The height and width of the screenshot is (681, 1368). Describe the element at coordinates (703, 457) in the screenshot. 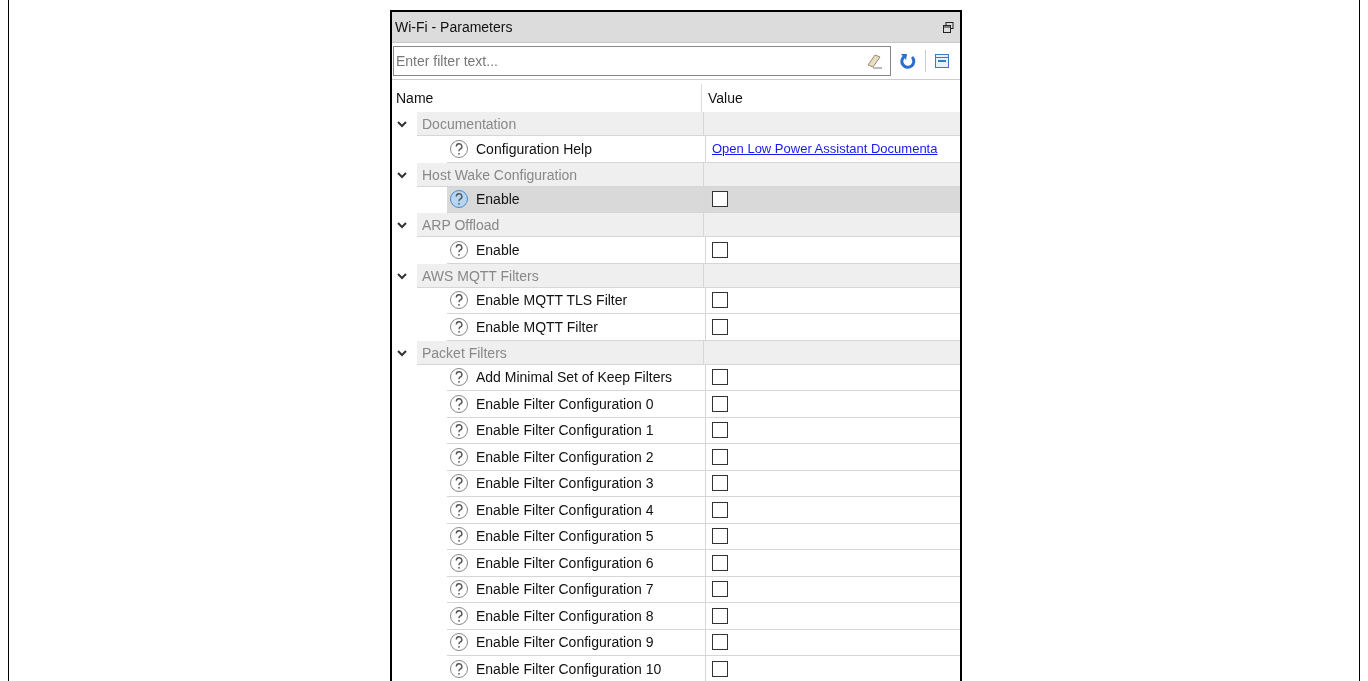

I see `parameter-row: Enable Filter Configuration 2` at that location.